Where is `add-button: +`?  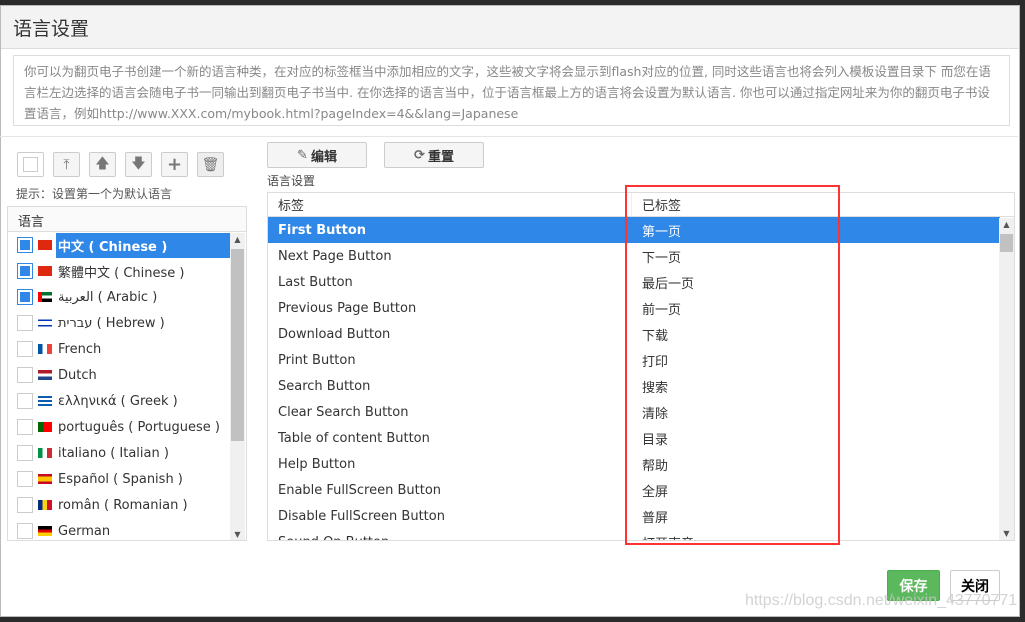 add-button: + is located at coordinates (174, 164).